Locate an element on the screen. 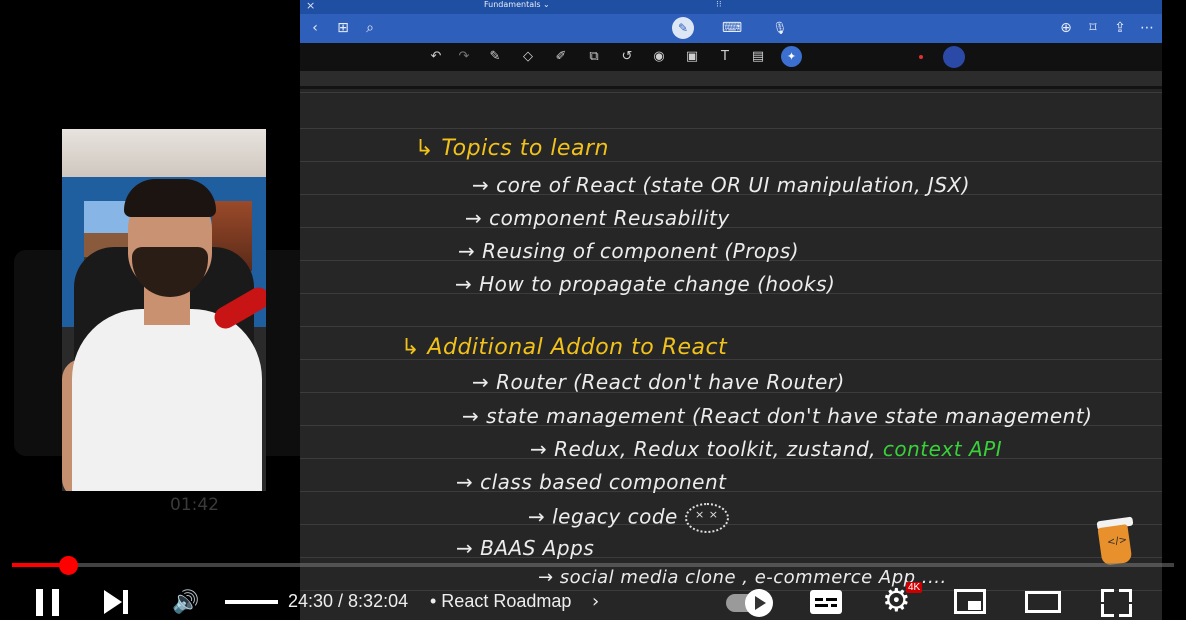 The height and width of the screenshot is (620, 1186). shapes-icon: ⧉ is located at coordinates (594, 57).